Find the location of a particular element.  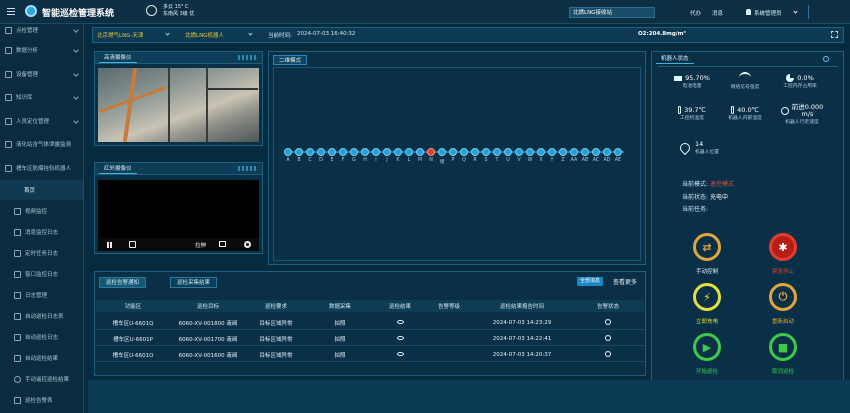

sidebar-item-inspection: 点检管理 is located at coordinates (41, 32).